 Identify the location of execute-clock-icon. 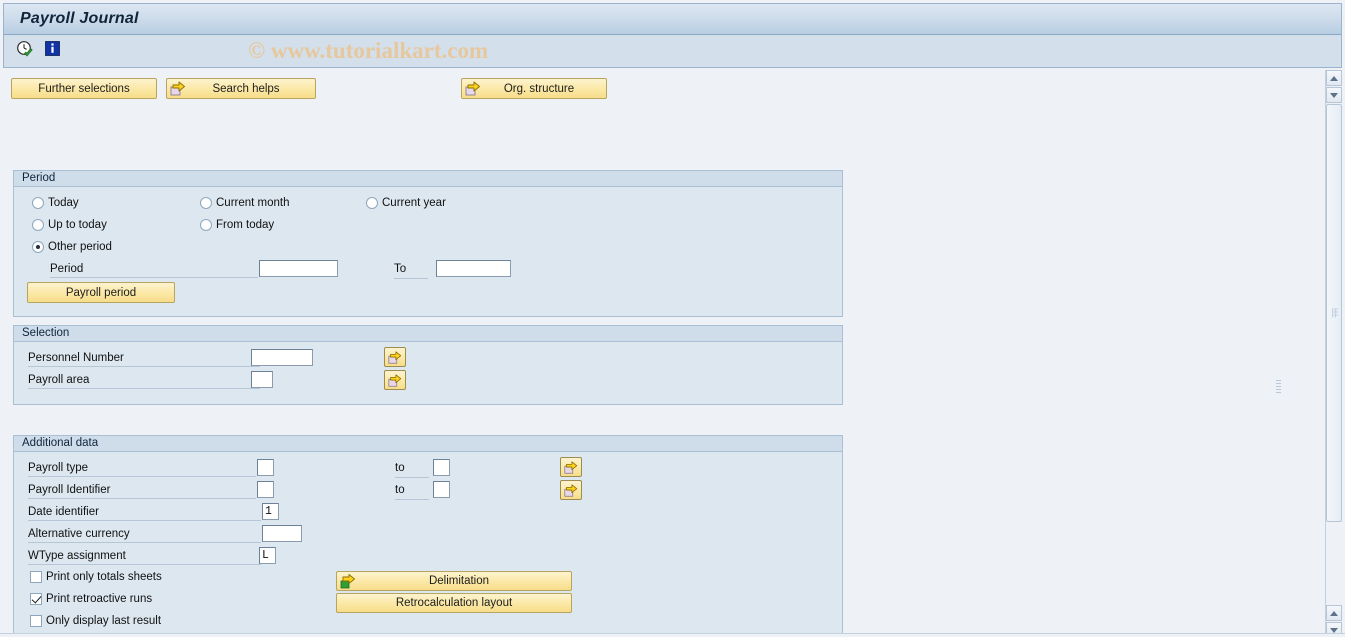
(24, 51).